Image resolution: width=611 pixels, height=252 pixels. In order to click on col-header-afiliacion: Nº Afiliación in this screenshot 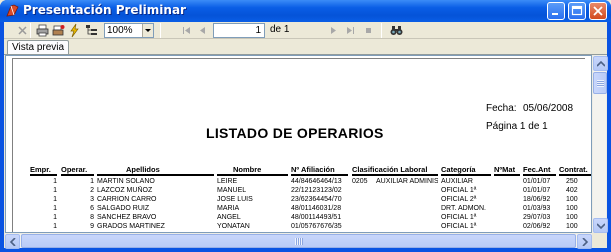, I will do `click(313, 169)`.